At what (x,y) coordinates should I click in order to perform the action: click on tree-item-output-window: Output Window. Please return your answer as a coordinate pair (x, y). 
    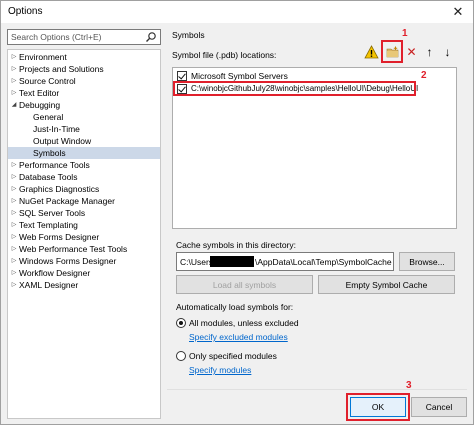
    Looking at the image, I should click on (84, 141).